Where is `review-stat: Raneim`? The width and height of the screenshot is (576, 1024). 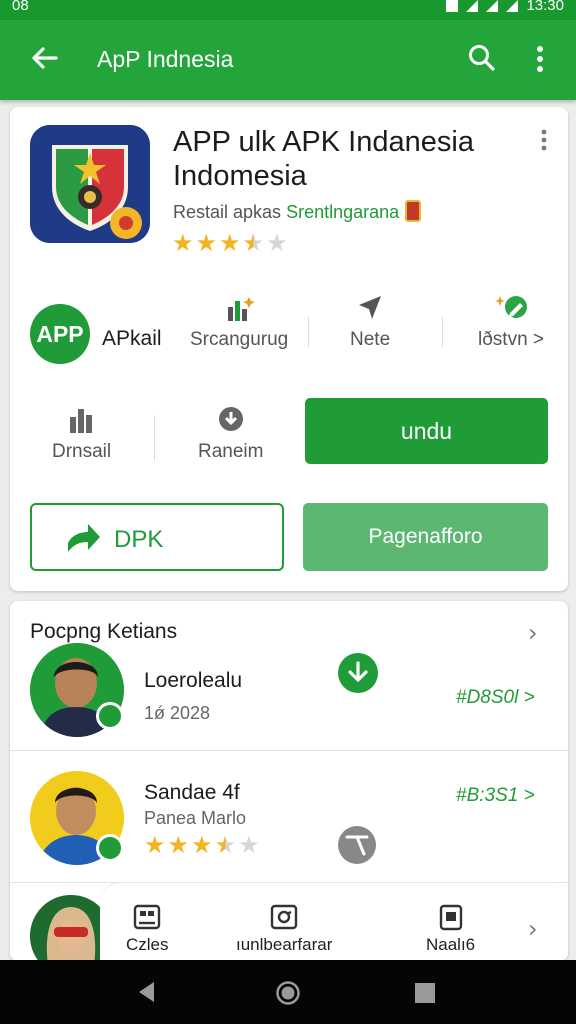 review-stat: Raneim is located at coordinates (230, 434).